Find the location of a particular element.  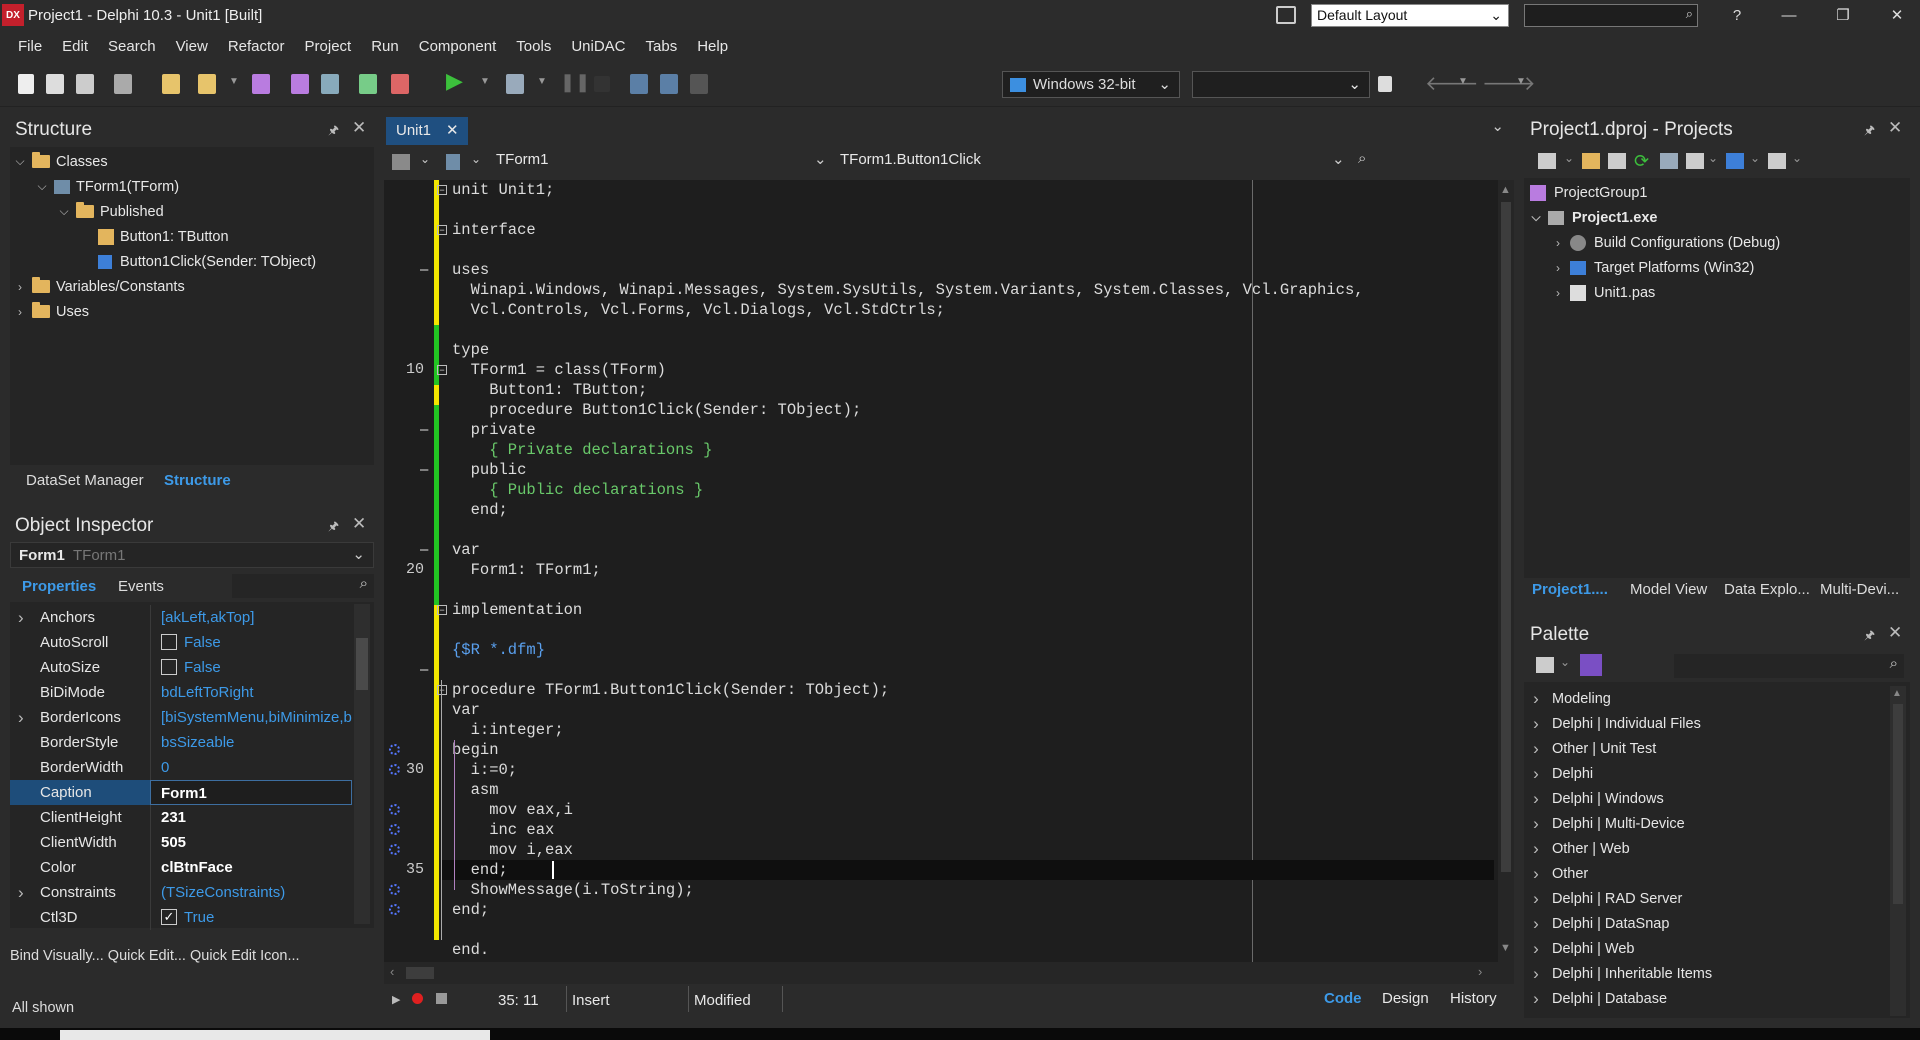

layout-icon is located at coordinates (1286, 15).